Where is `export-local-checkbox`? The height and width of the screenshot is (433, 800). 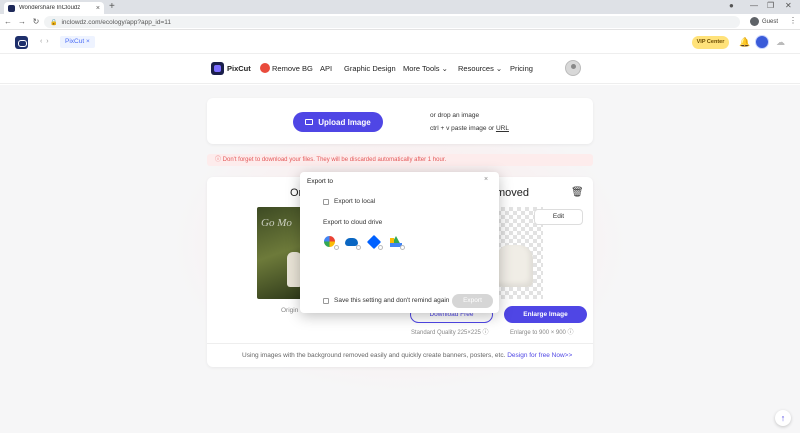 export-local-checkbox is located at coordinates (326, 201).